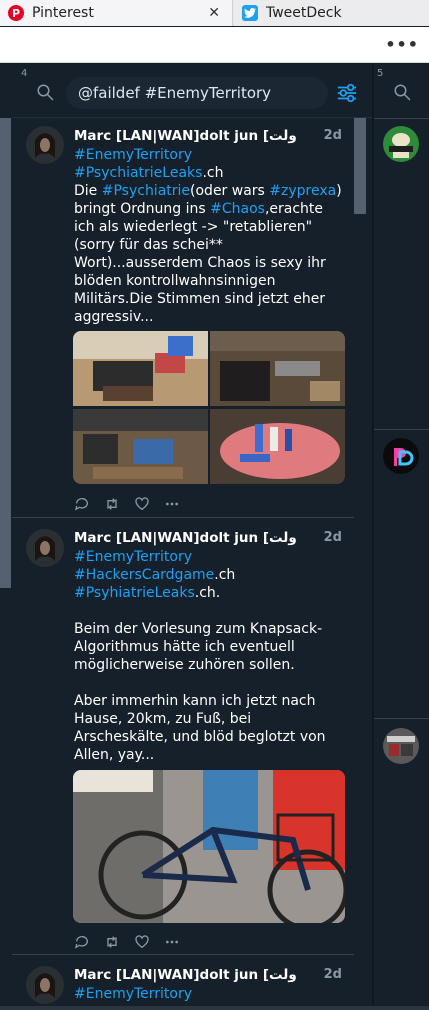  I want to click on search-query-field: @faildef #EnemyTerritory, so click(197, 93).